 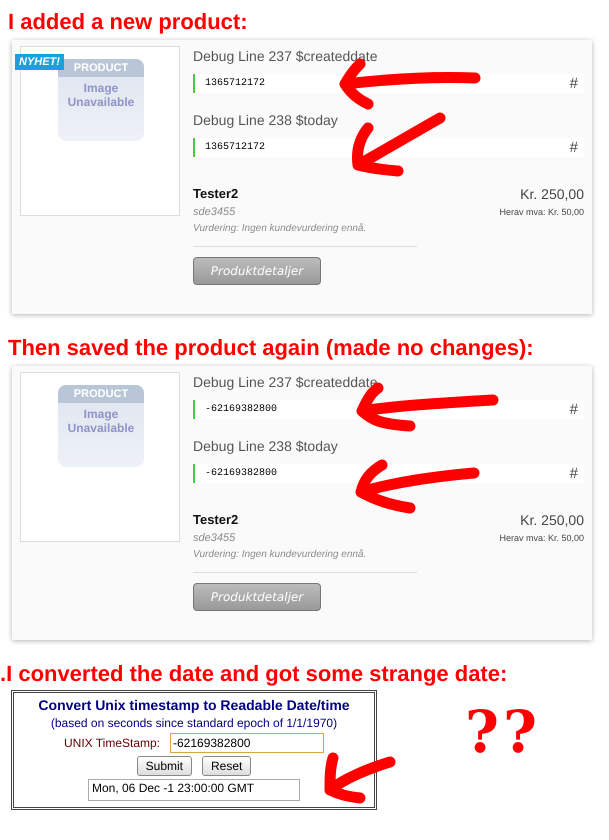 I want to click on converter-subtitle: (based on seconds since standard epoch of 1/1/1970), so click(x=194, y=723).